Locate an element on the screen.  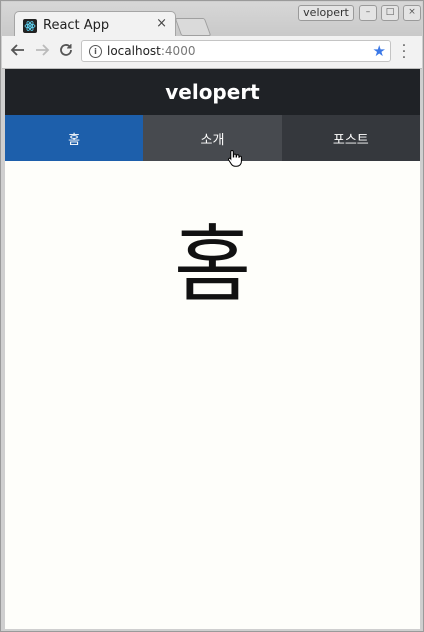
nav-item-home: 홈 is located at coordinates (74, 138).